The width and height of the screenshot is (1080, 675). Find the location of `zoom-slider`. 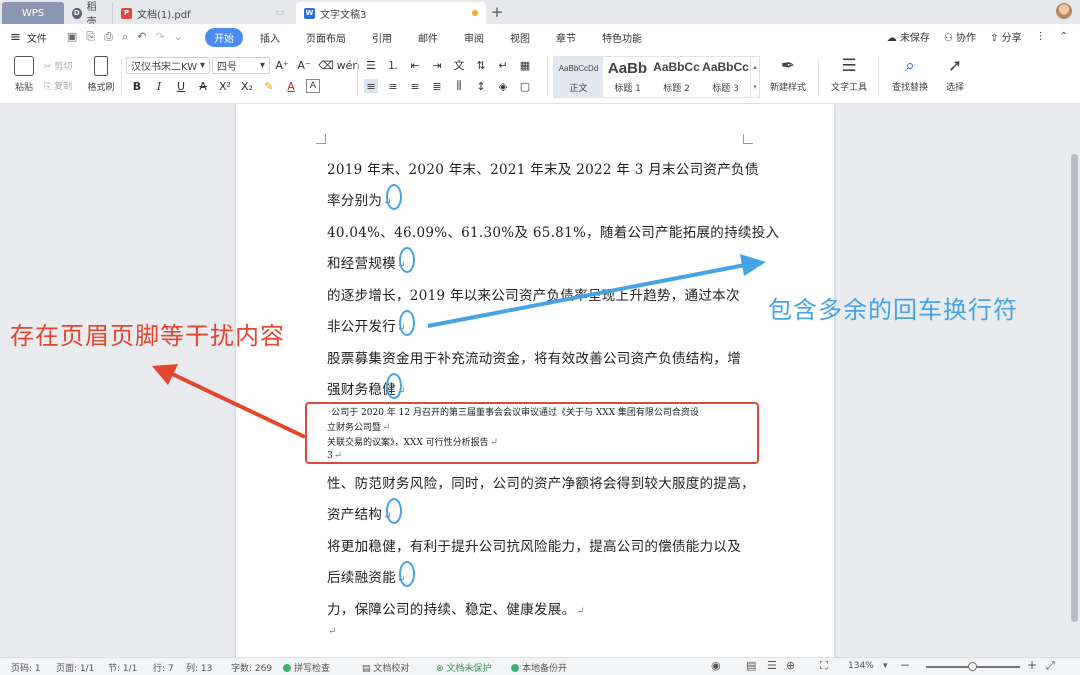

zoom-slider is located at coordinates (973, 667).